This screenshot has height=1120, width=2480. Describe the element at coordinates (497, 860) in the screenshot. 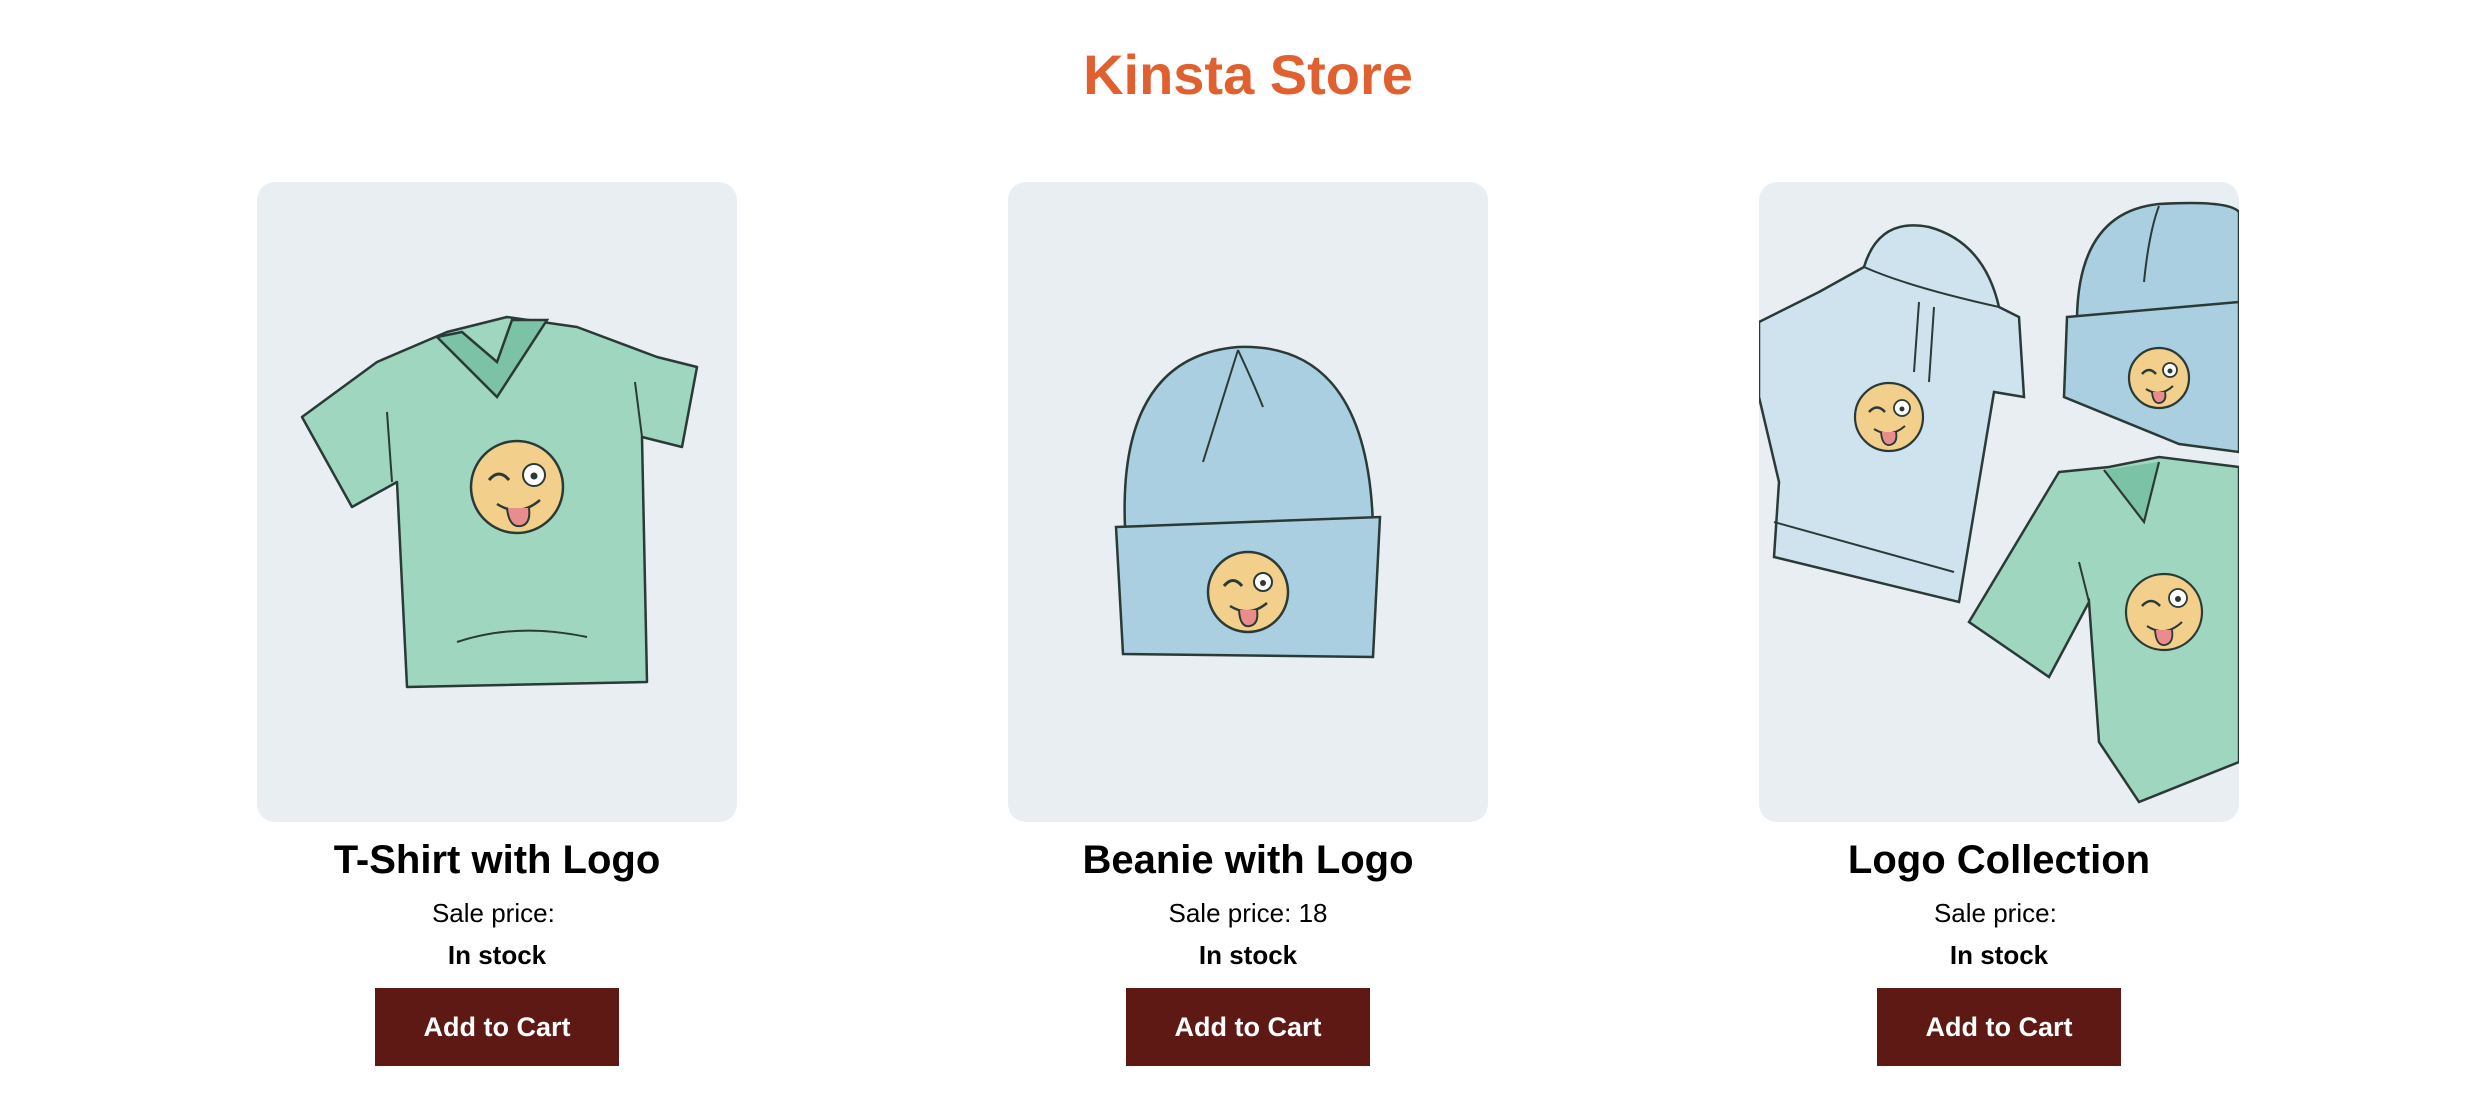

I see `product-name: T-Shirt with Logo` at that location.